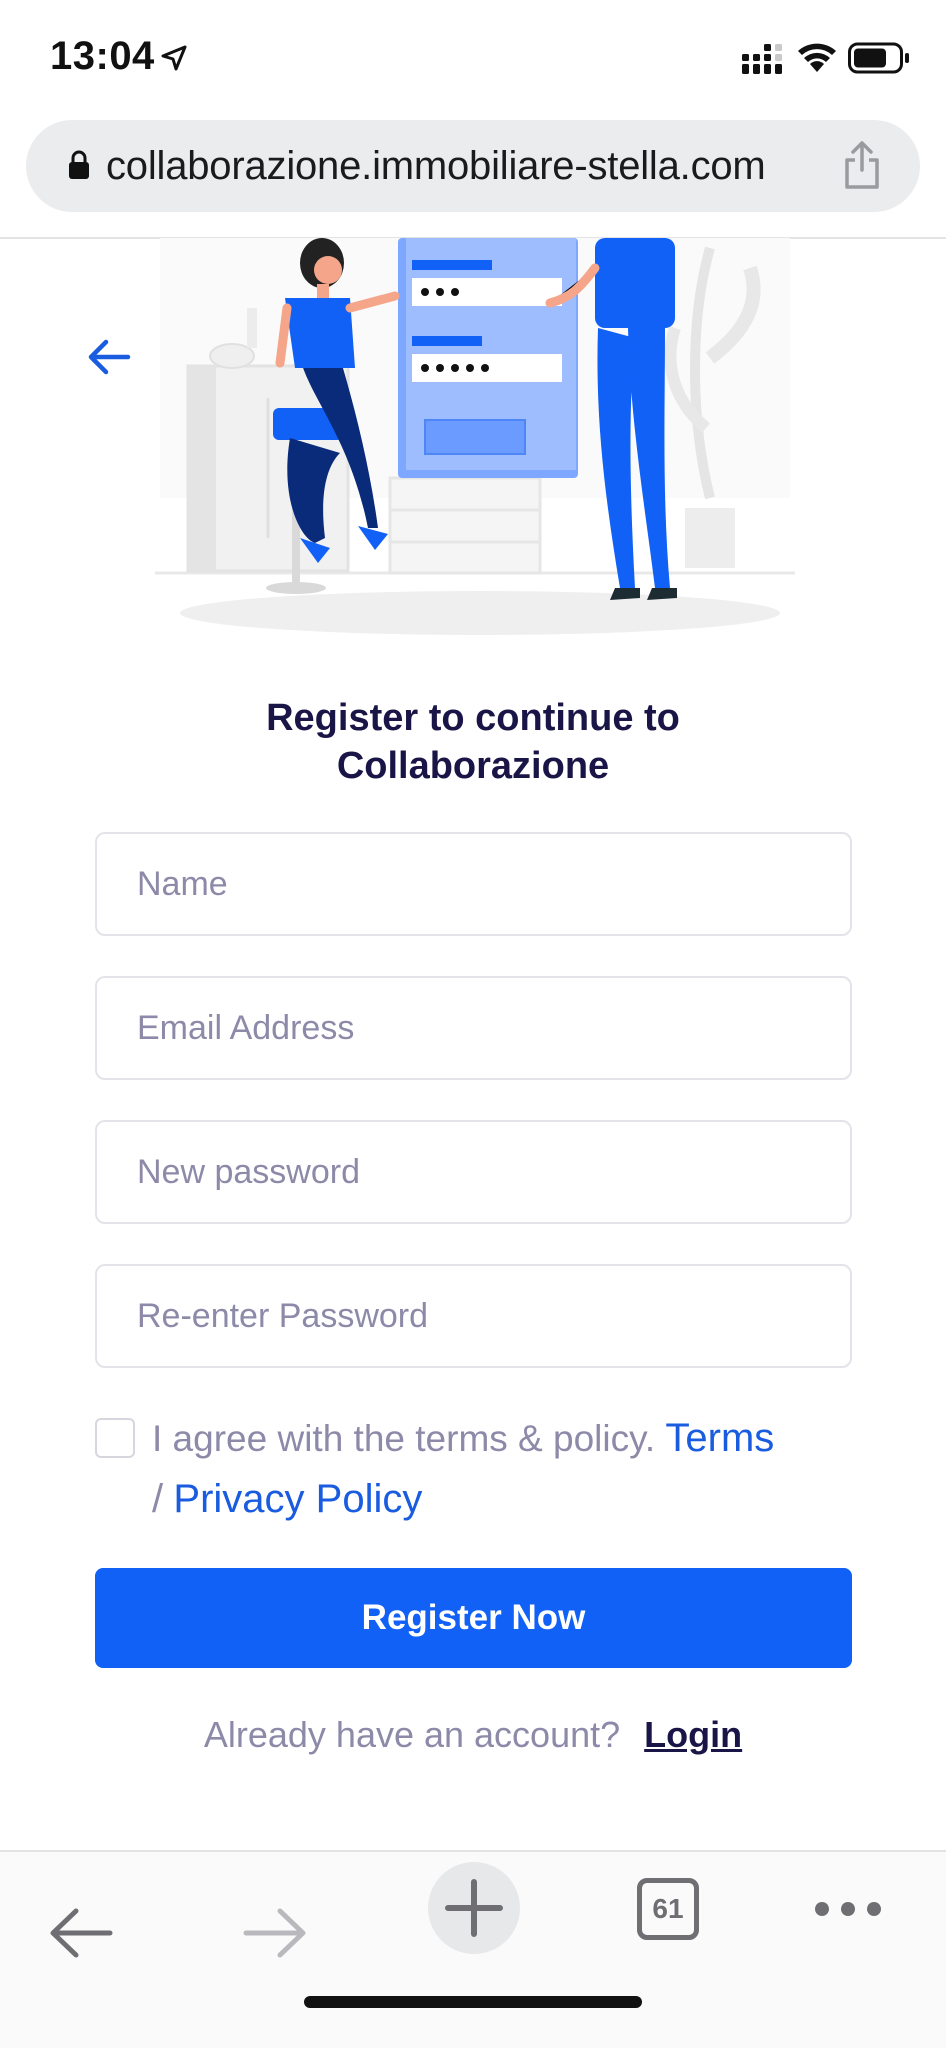  What do you see at coordinates (473, 718) in the screenshot?
I see `heading-line-1: Register to continue to` at bounding box center [473, 718].